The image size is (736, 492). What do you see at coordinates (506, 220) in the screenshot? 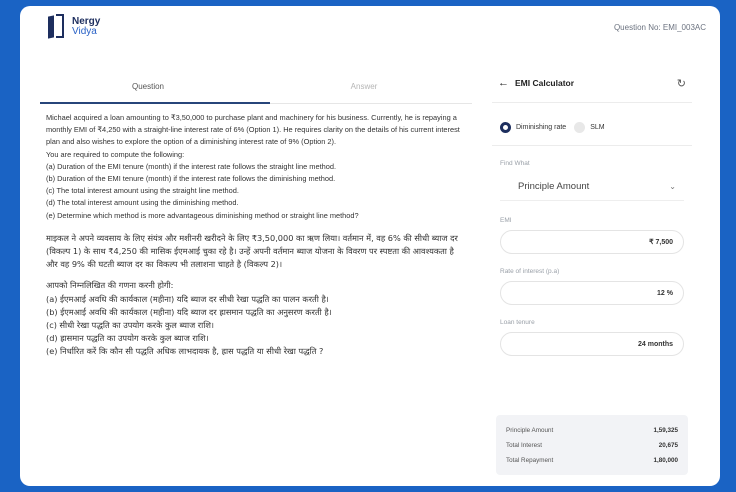
I see `emi-label: EMI` at bounding box center [506, 220].